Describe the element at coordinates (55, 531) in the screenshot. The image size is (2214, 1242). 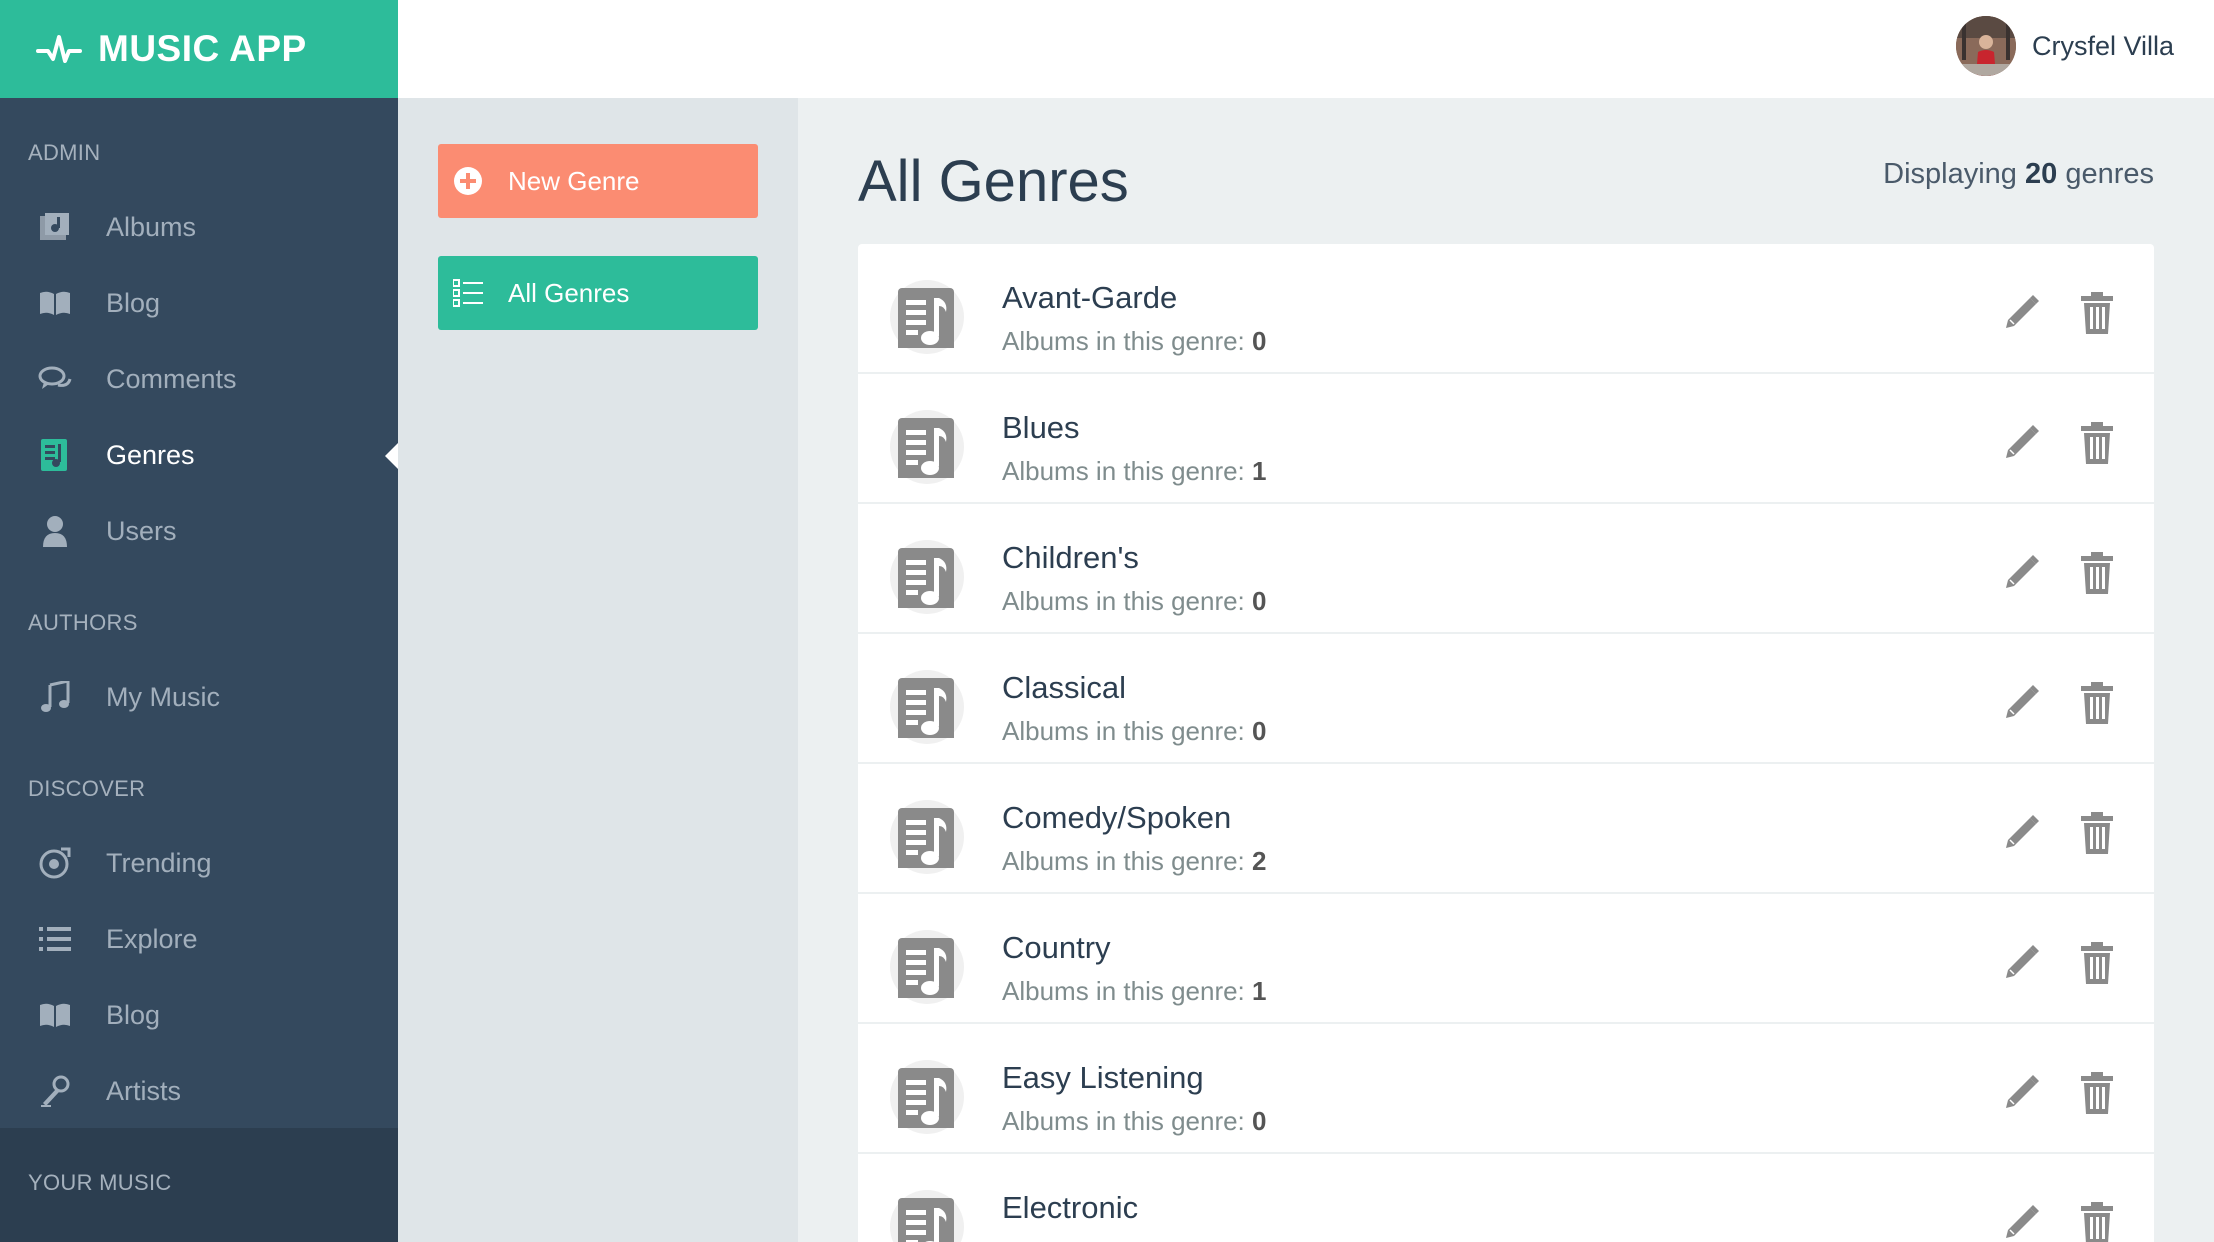
I see `user-icon` at that location.